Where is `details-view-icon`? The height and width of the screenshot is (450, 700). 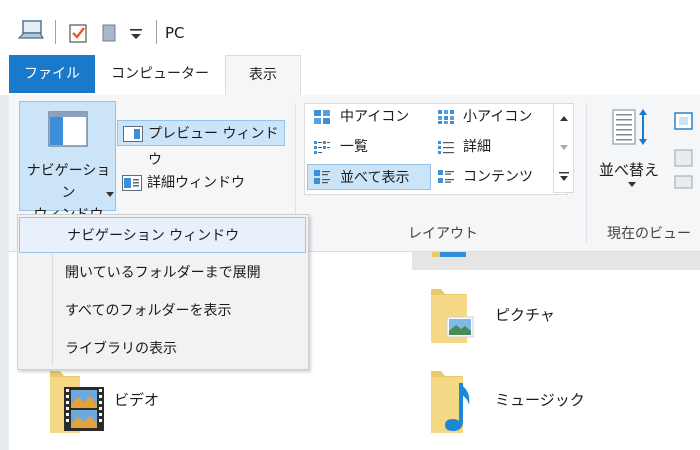
details-view-icon is located at coordinates (446, 147).